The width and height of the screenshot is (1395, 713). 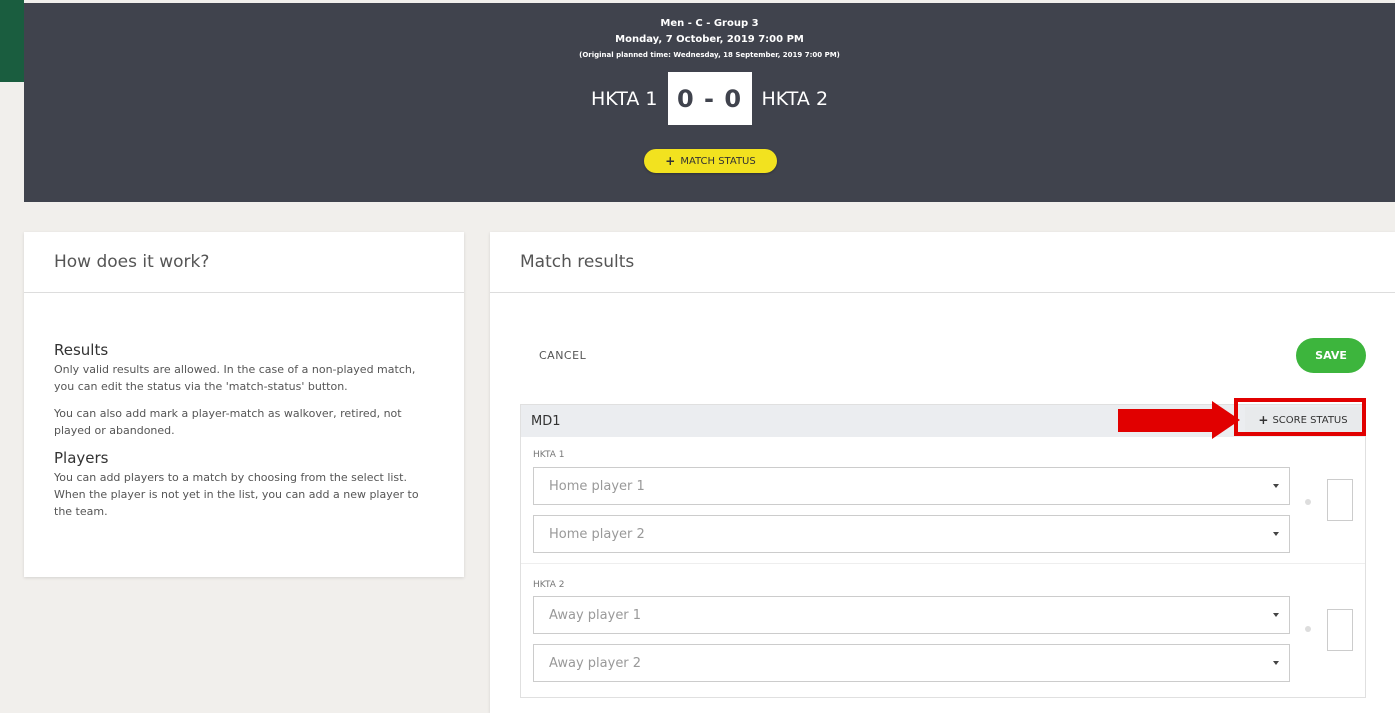 What do you see at coordinates (1166, 420) in the screenshot?
I see `annotation-arrow-shaft` at bounding box center [1166, 420].